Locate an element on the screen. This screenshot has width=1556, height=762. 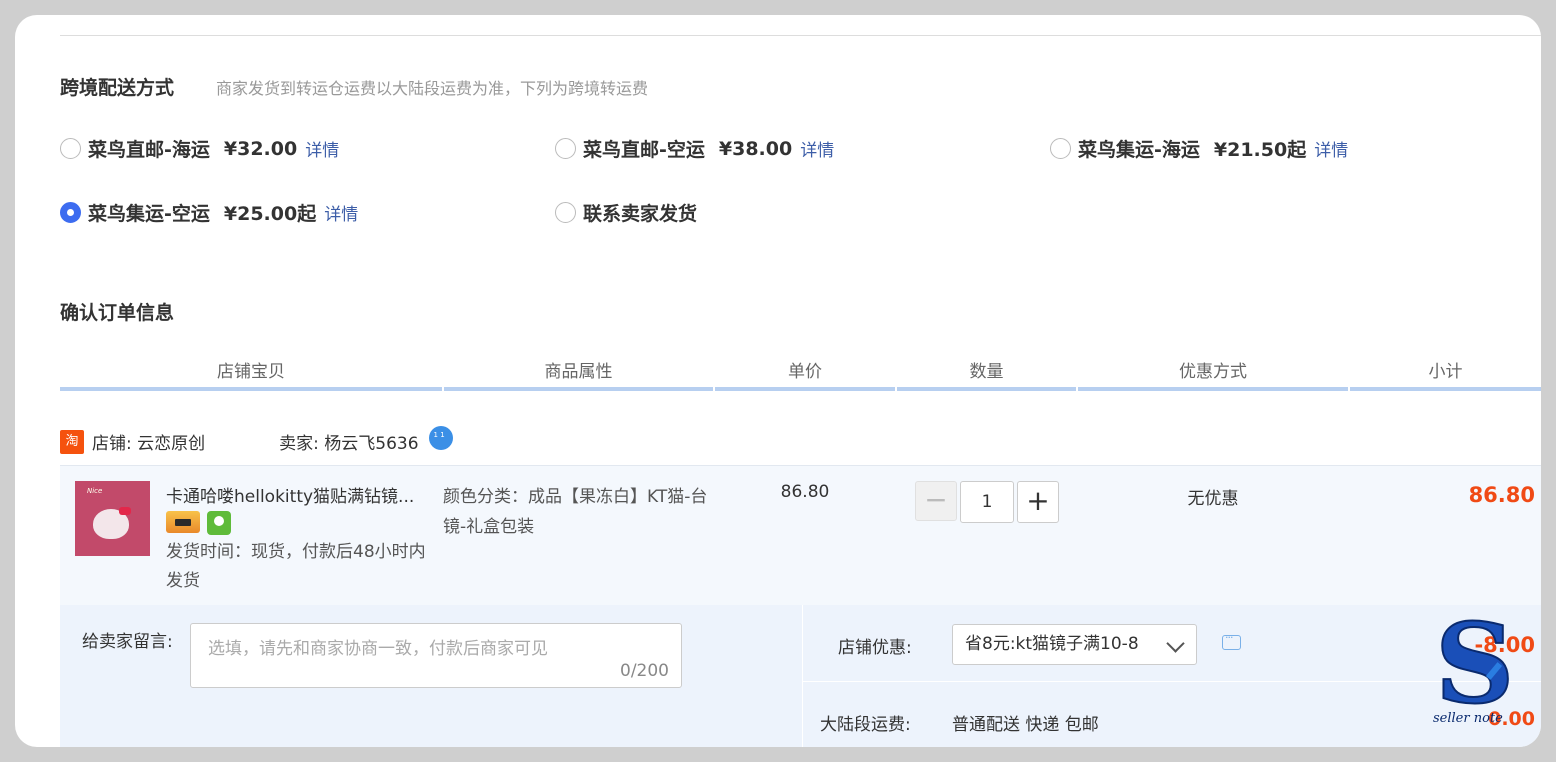
option-name: 菜鸟集运-海运 is located at coordinates (1139, 150).